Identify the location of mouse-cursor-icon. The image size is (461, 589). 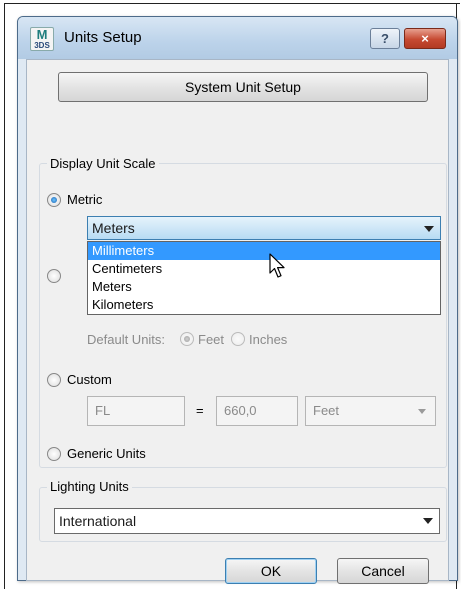
(277, 265).